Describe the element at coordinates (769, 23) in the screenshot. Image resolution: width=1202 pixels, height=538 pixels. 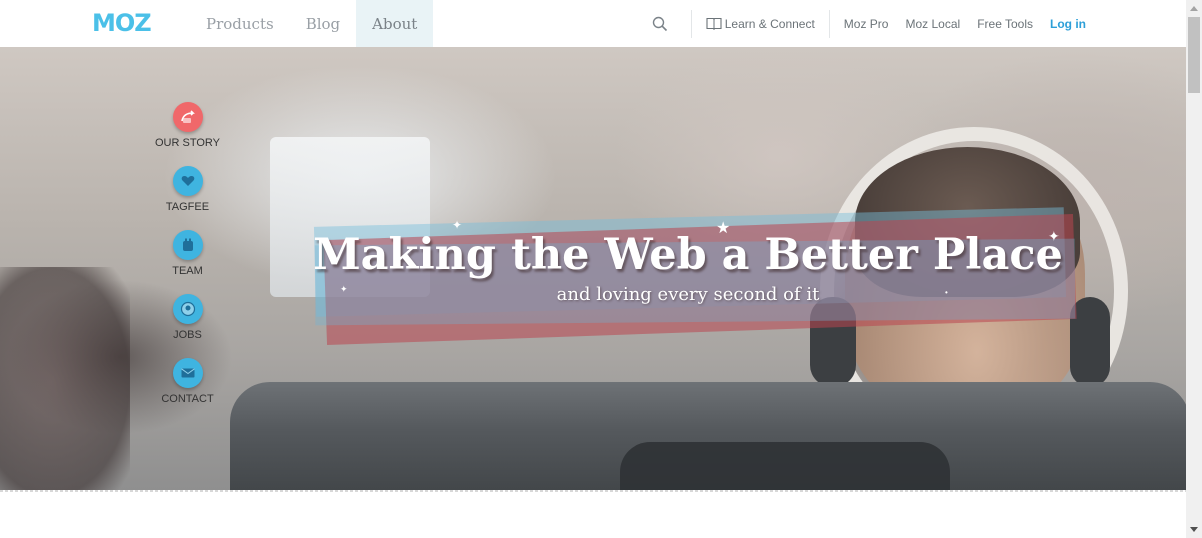
I see `learn-connect-label: Learn & Connect` at that location.